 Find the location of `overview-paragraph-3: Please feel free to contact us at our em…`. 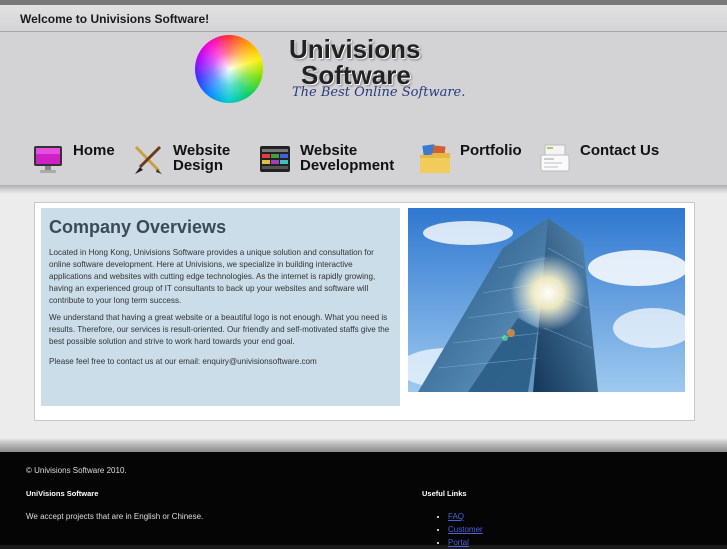

overview-paragraph-3: Please feel free to contact us at our em… is located at coordinates (183, 361).